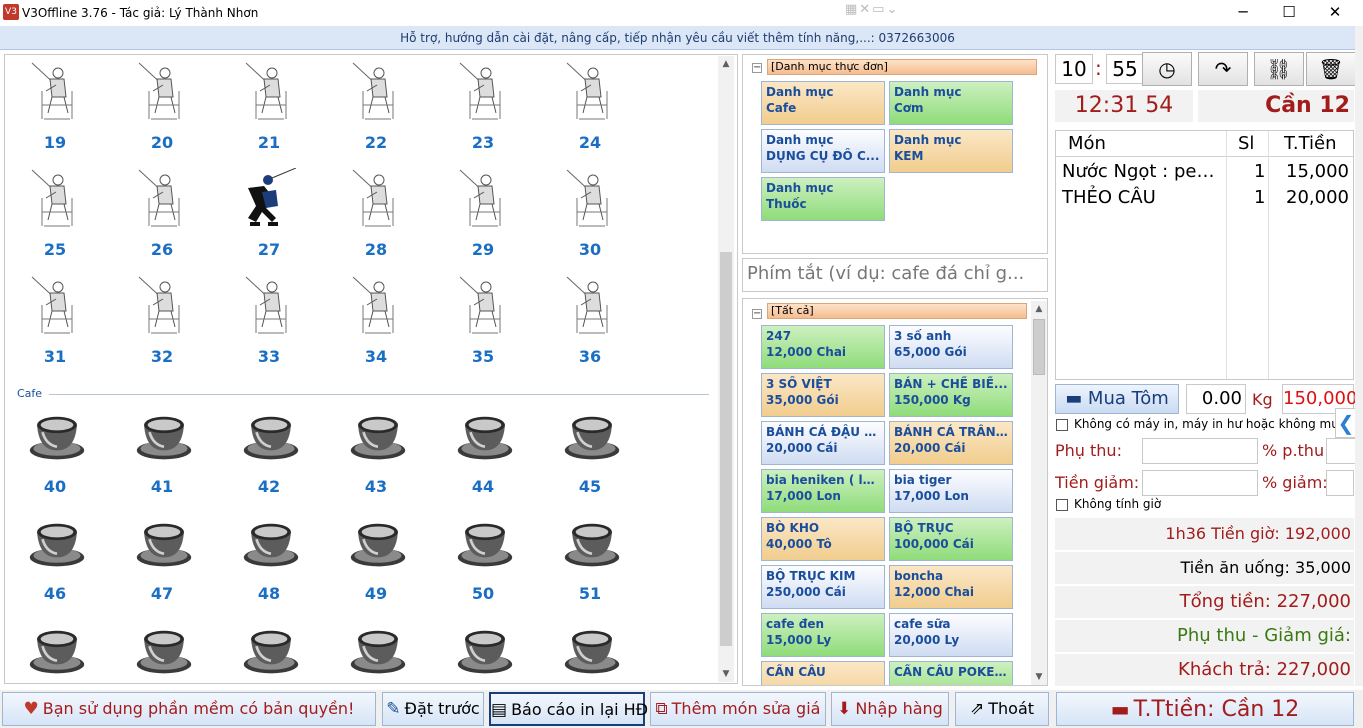  I want to click on order-row: THẺO CÂU 1 20,000, so click(1204, 198).